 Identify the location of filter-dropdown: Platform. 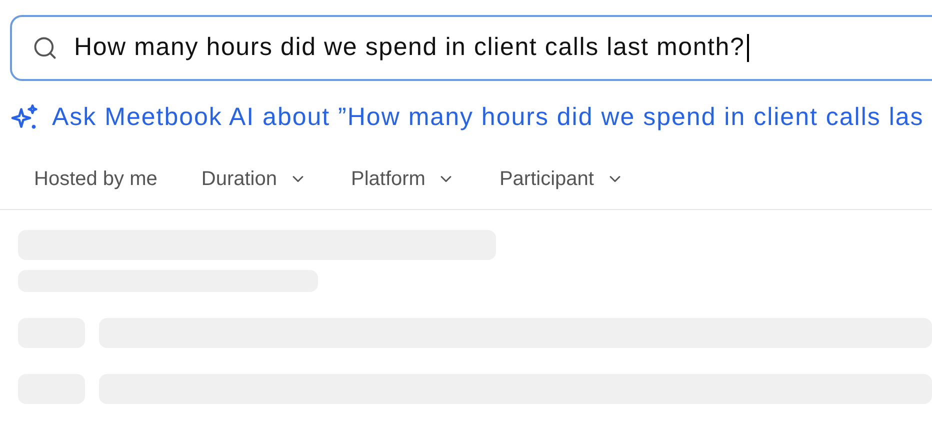
(403, 179).